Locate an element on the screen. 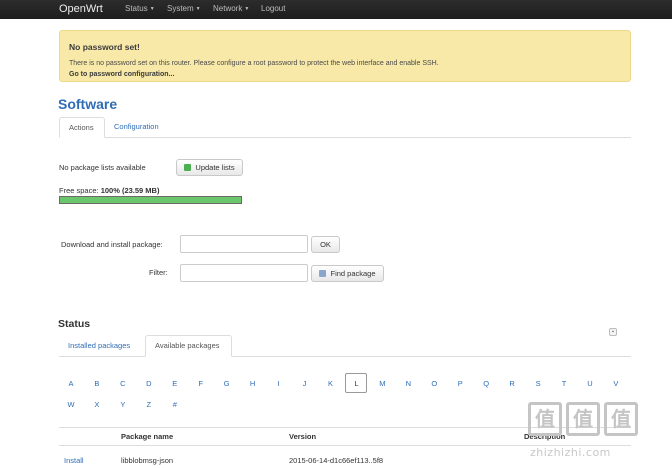 This screenshot has height=468, width=672. letter-j: J is located at coordinates (305, 383).